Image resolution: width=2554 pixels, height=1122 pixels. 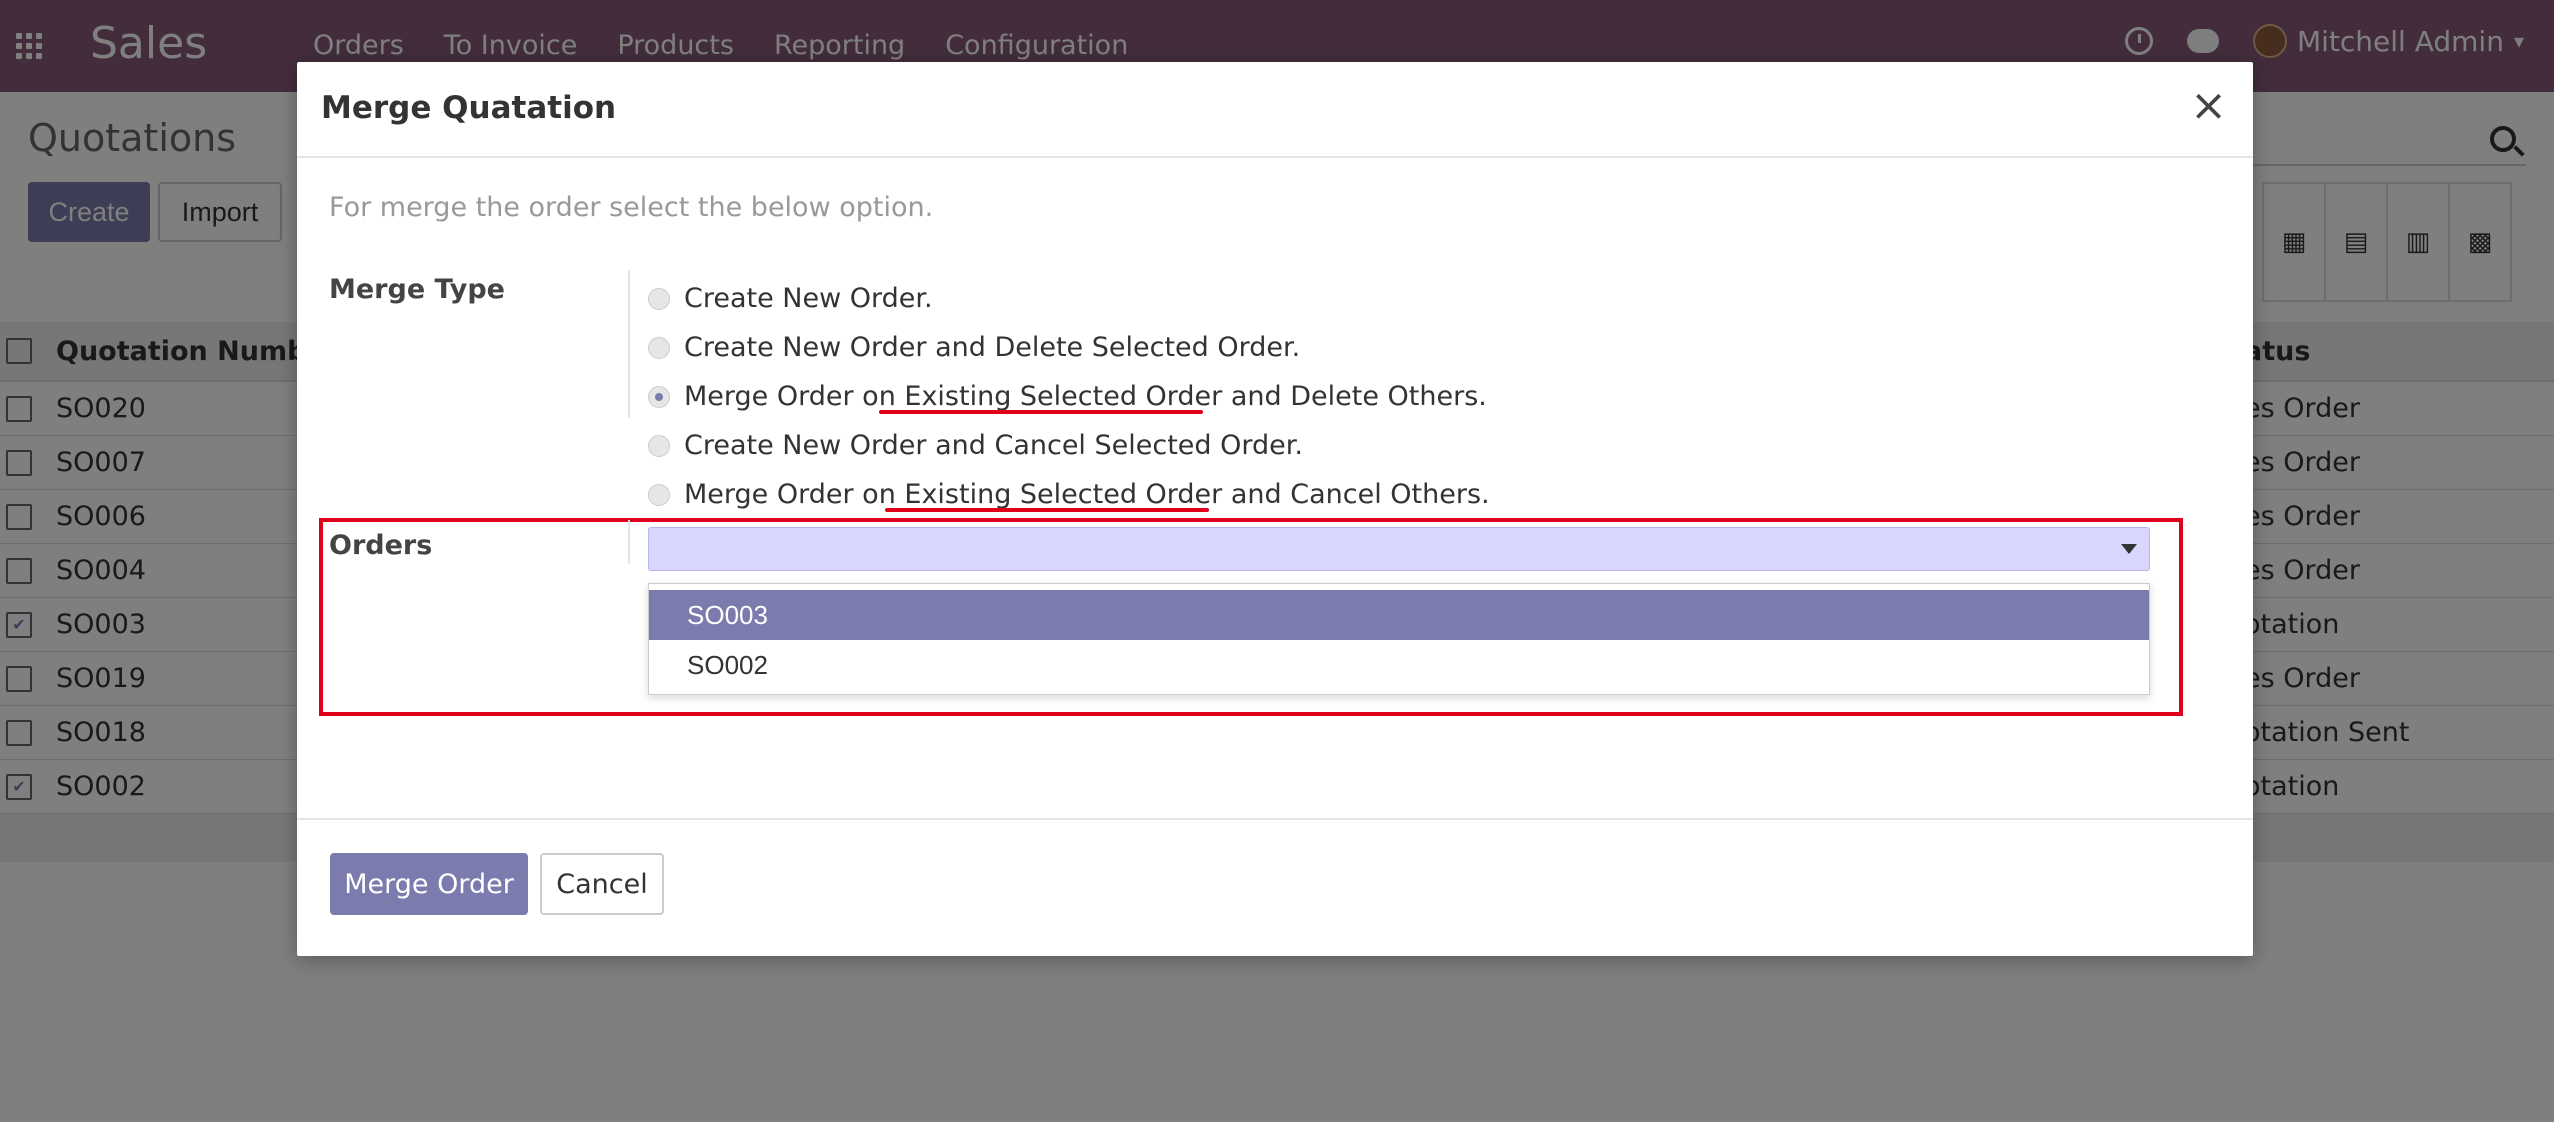 What do you see at coordinates (1069, 298) in the screenshot?
I see `merge-type-option: Create New Order.` at bounding box center [1069, 298].